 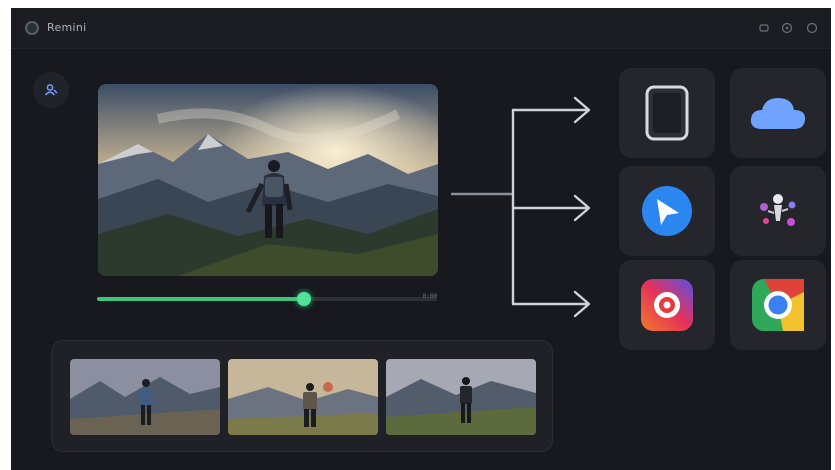 I want to click on export-connector, so click(x=521, y=207).